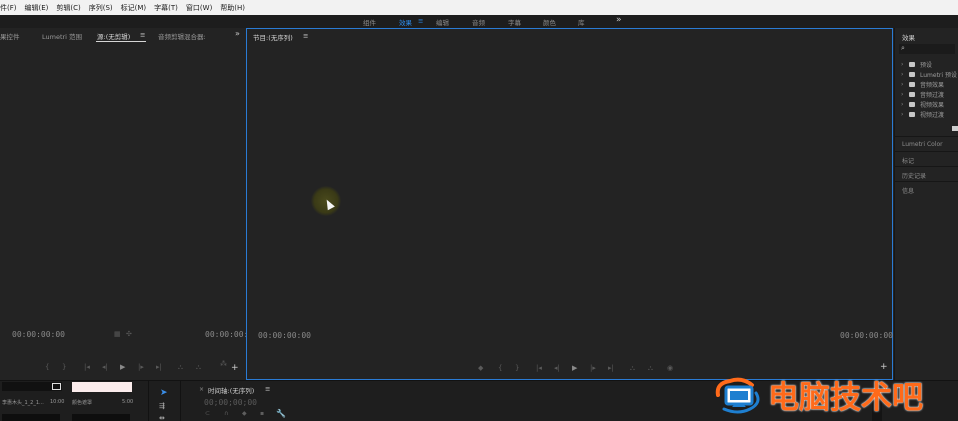 The height and width of the screenshot is (421, 958). What do you see at coordinates (549, 22) in the screenshot?
I see `workspace-color: 颜色` at bounding box center [549, 22].